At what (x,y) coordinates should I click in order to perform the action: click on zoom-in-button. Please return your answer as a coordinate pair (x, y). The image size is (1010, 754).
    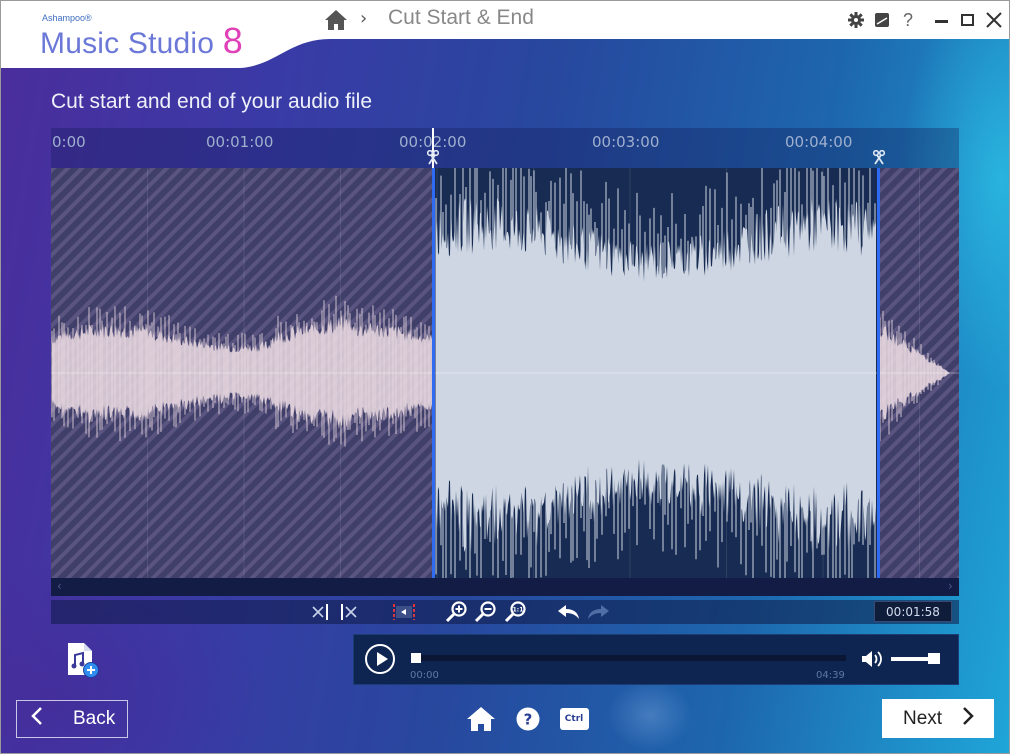
    Looking at the image, I should click on (457, 612).